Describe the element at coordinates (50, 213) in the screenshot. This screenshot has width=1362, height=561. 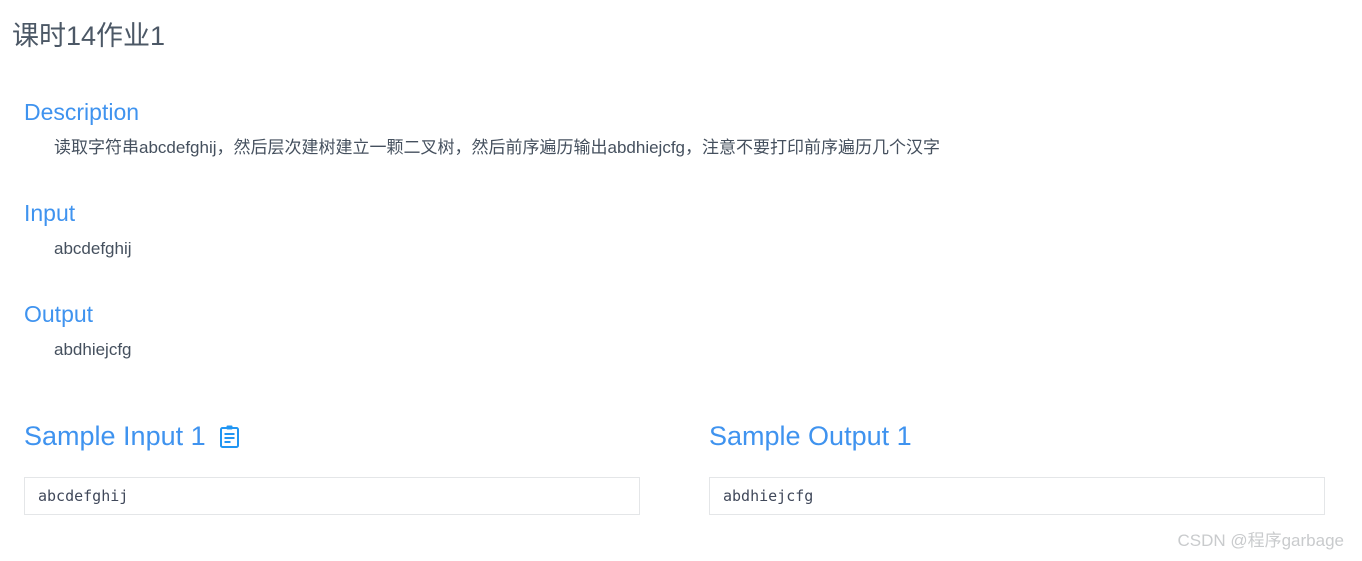
I see `section-heading-input: Input` at that location.